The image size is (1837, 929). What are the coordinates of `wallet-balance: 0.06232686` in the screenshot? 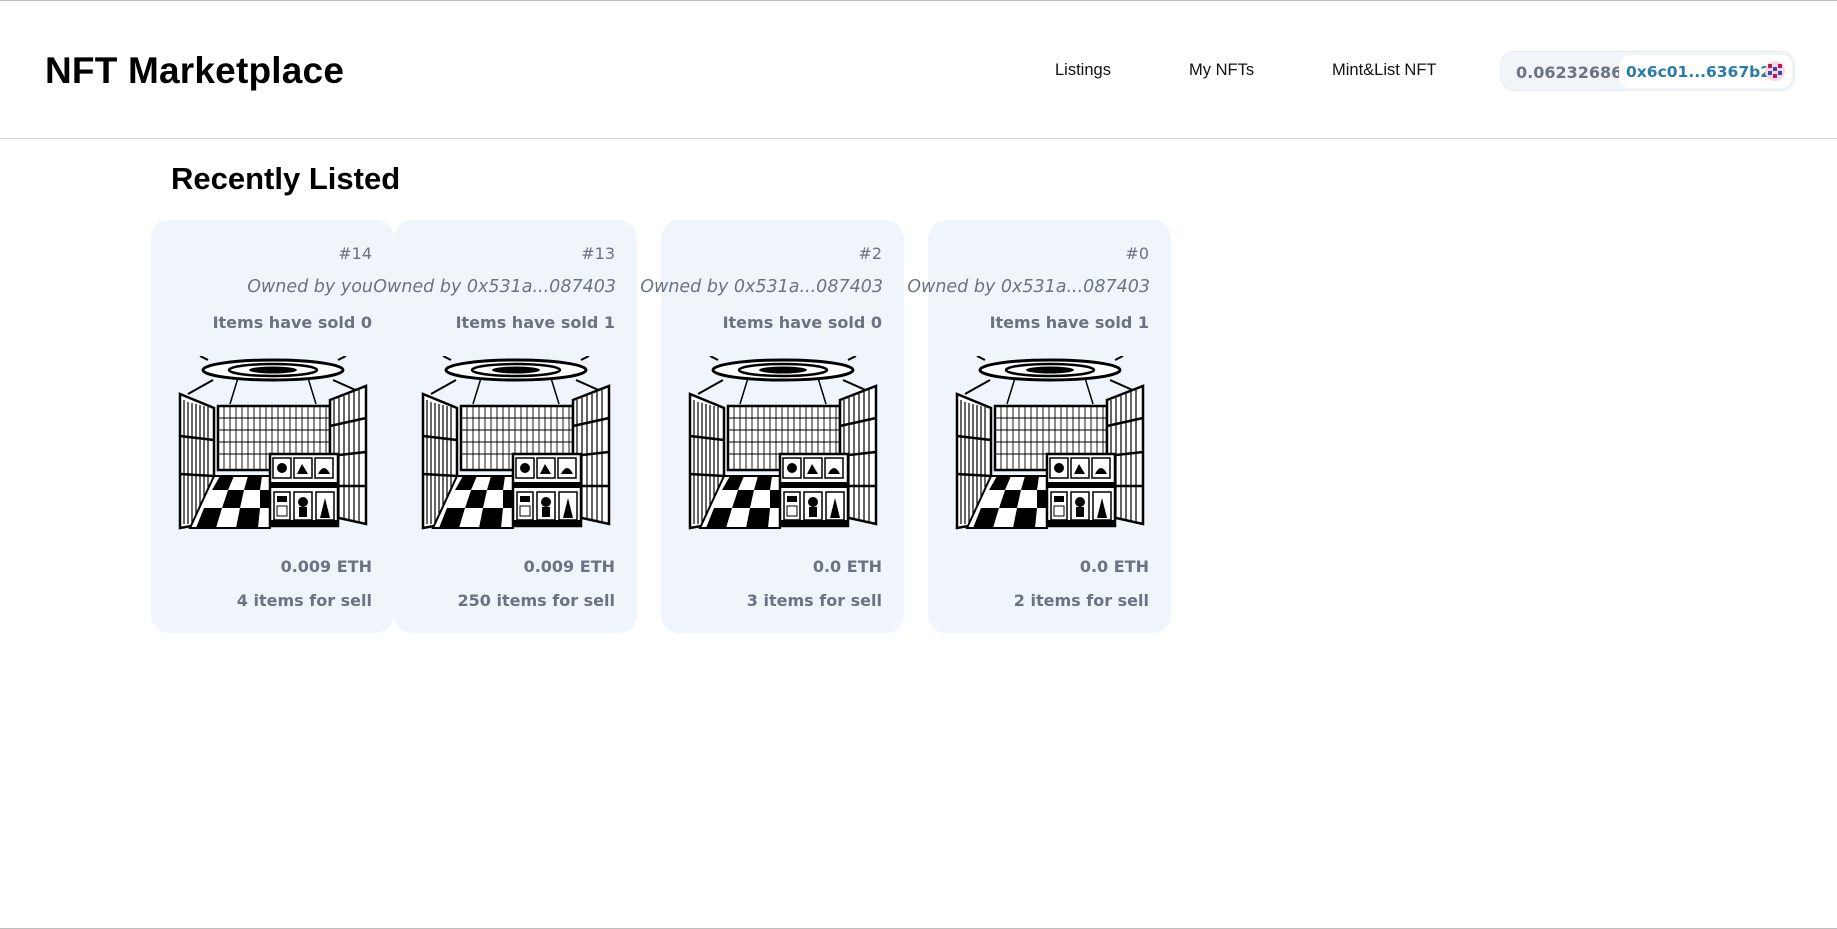 It's located at (1569, 72).